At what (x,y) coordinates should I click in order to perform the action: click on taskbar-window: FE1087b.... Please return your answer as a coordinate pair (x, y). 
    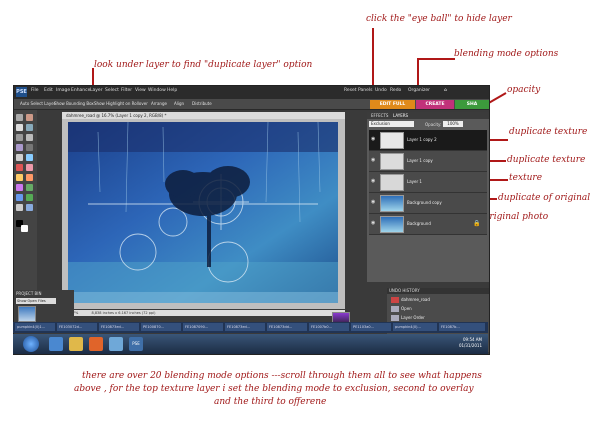
    Looking at the image, I should click on (462, 327).